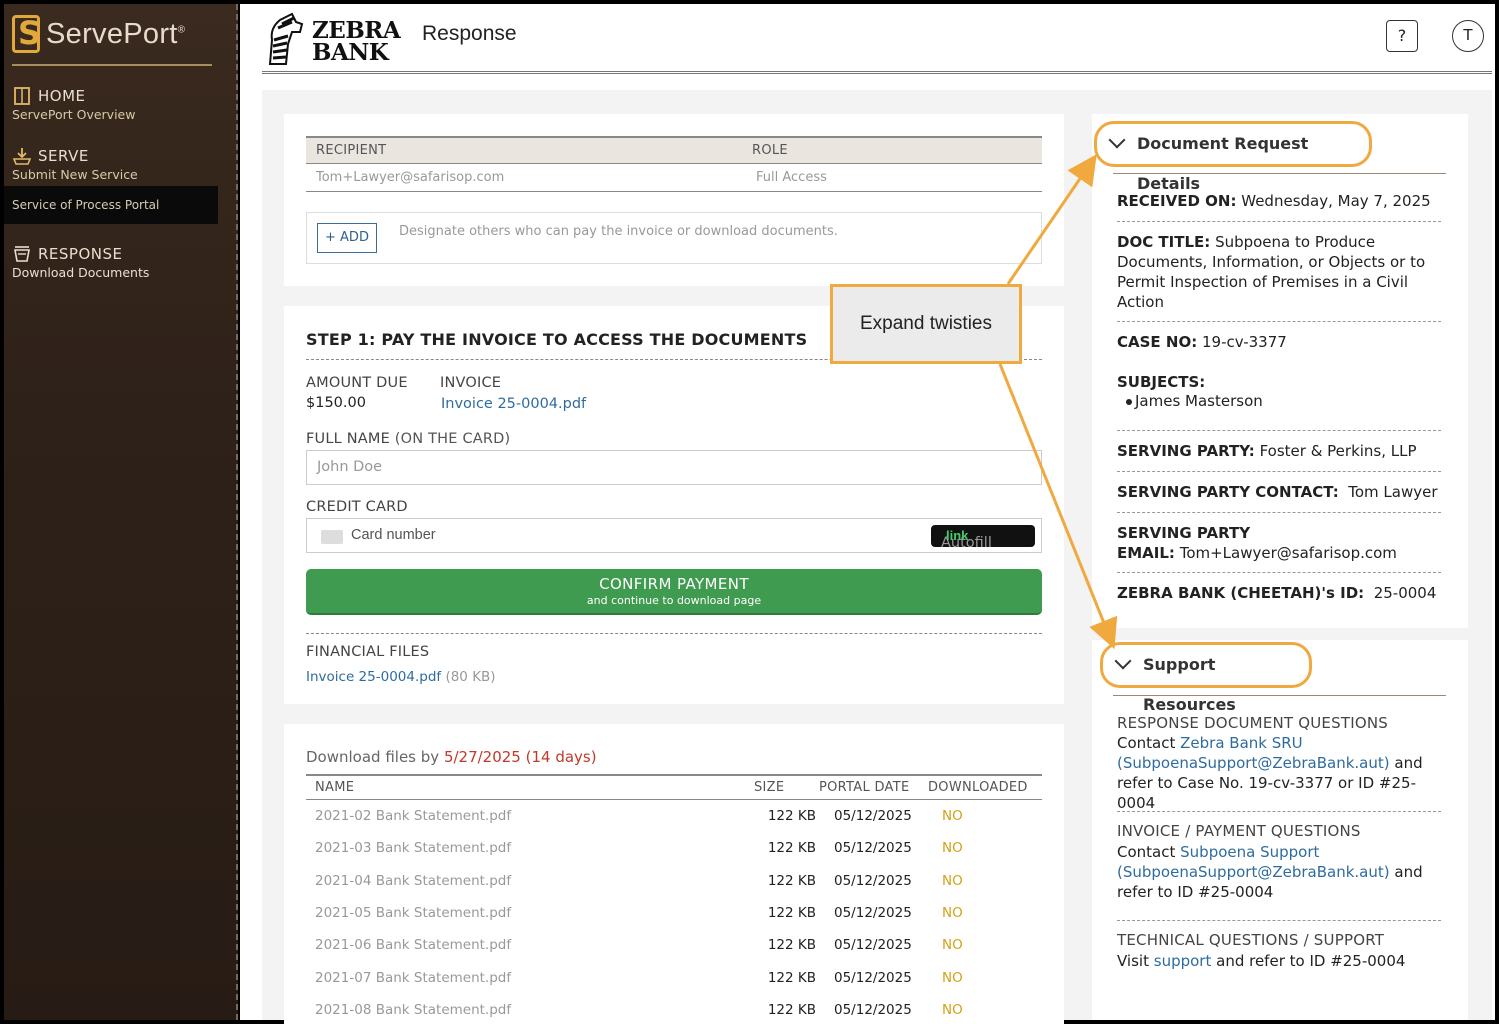 The height and width of the screenshot is (1024, 1499). What do you see at coordinates (351, 150) in the screenshot?
I see `column-header-recipient: RECIPIENT` at bounding box center [351, 150].